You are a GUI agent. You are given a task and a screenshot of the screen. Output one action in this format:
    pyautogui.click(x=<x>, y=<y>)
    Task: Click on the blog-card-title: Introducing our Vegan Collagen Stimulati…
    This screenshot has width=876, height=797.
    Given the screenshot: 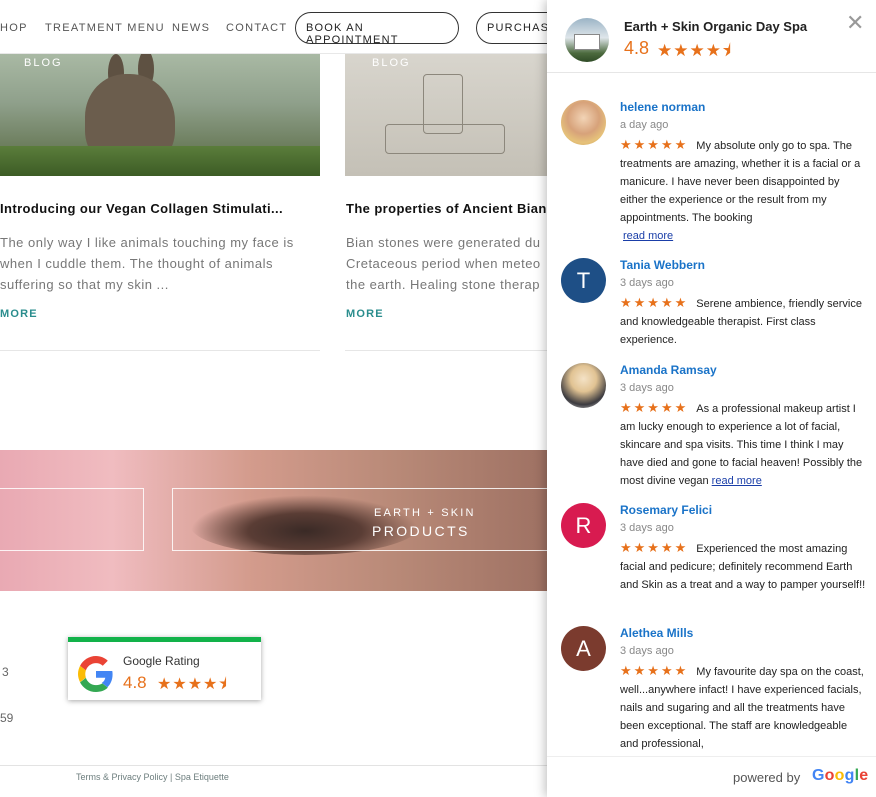 What is the action you would take?
    pyautogui.click(x=150, y=208)
    